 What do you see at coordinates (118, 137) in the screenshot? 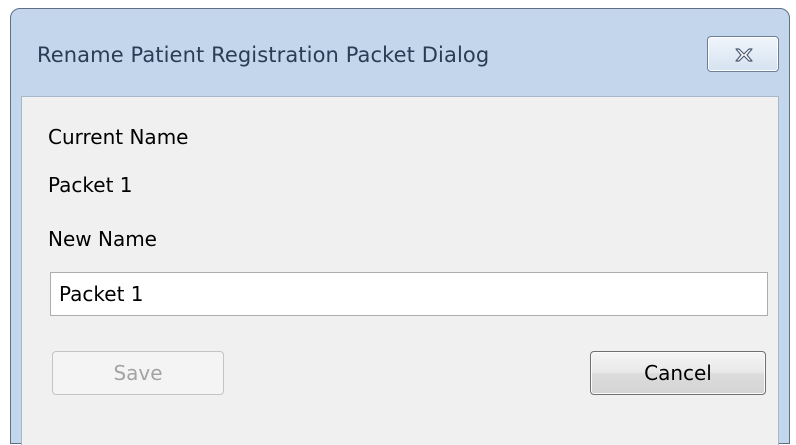
I see `current-name-label: Current Name` at bounding box center [118, 137].